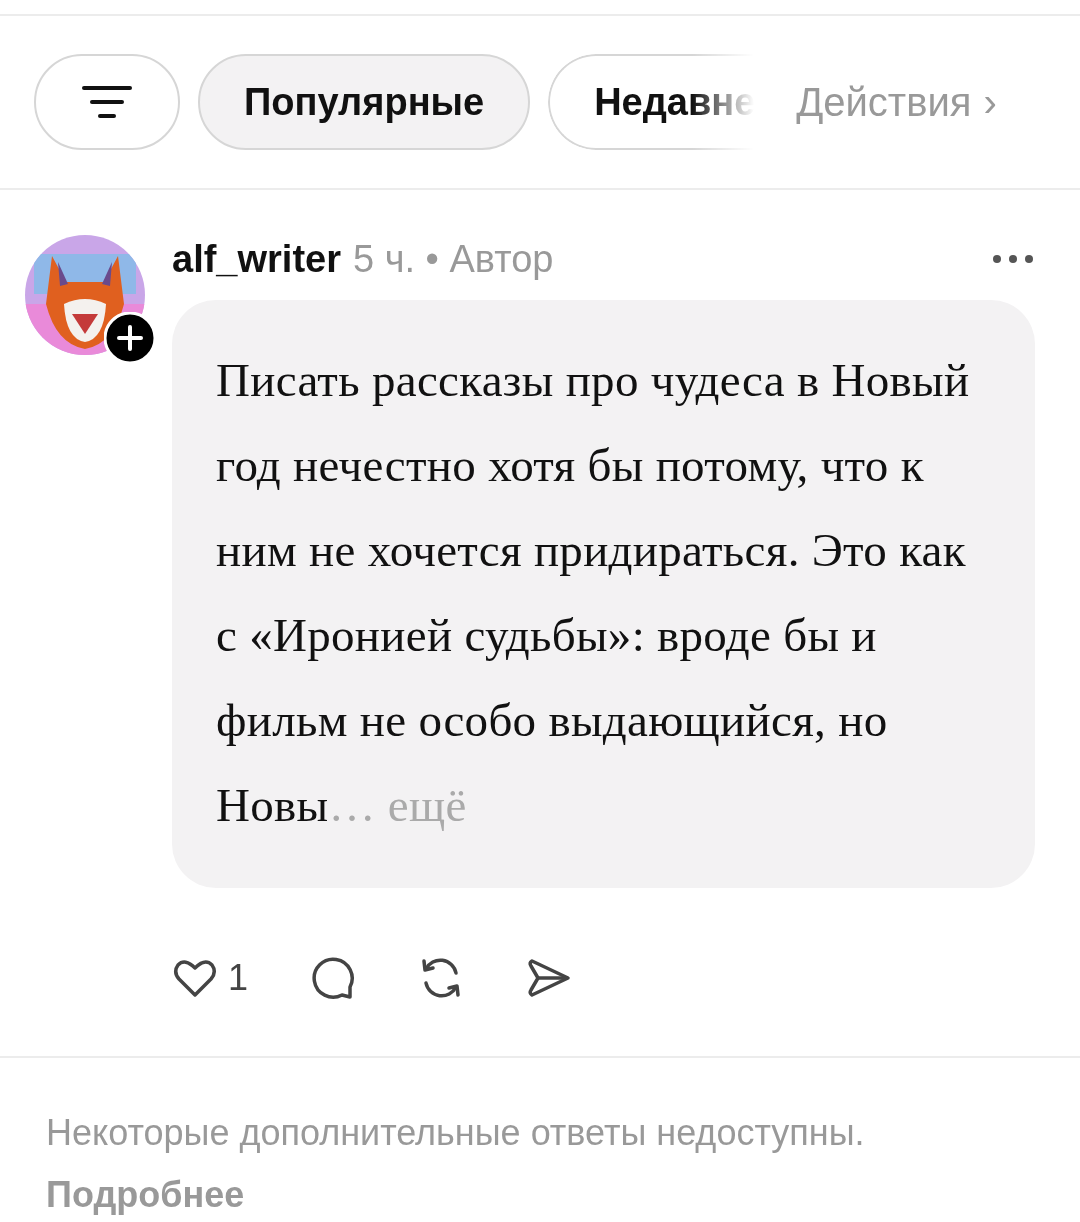 This screenshot has width=1080, height=1222. I want to click on like-button: 1, so click(210, 978).